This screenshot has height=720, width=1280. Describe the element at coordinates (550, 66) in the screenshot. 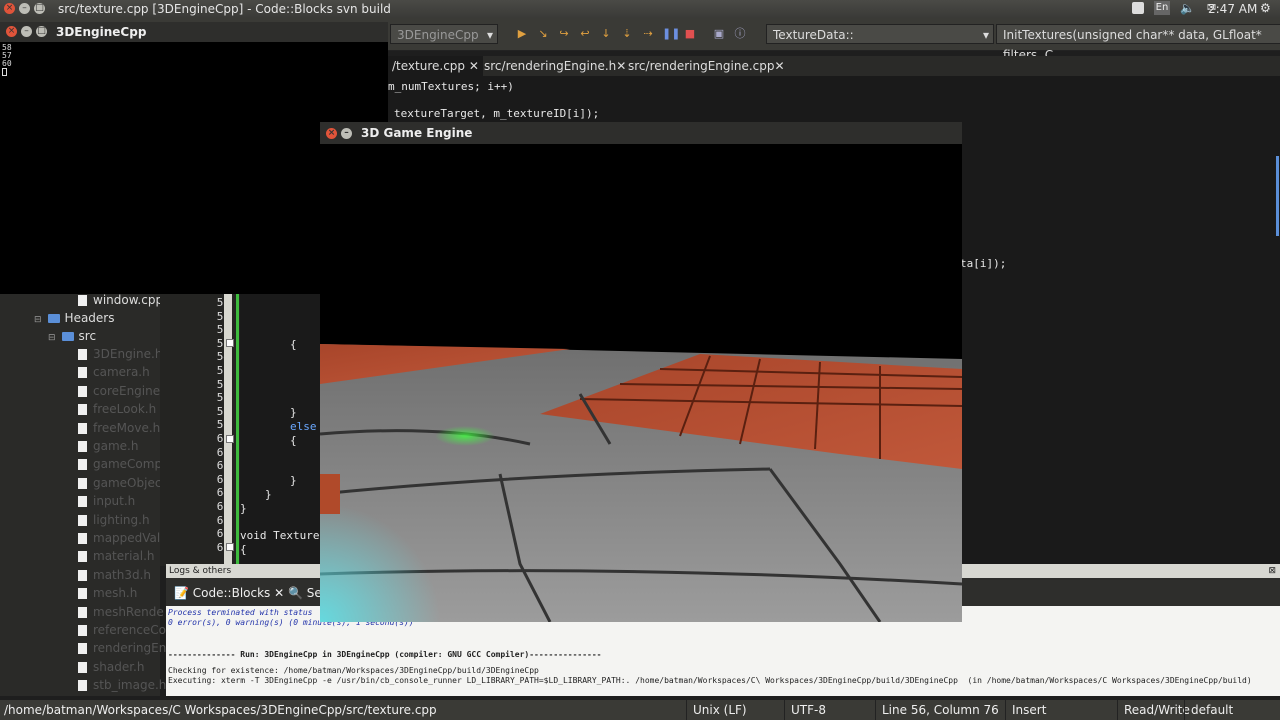

I see `tab-label: src/renderingEngine.h` at that location.